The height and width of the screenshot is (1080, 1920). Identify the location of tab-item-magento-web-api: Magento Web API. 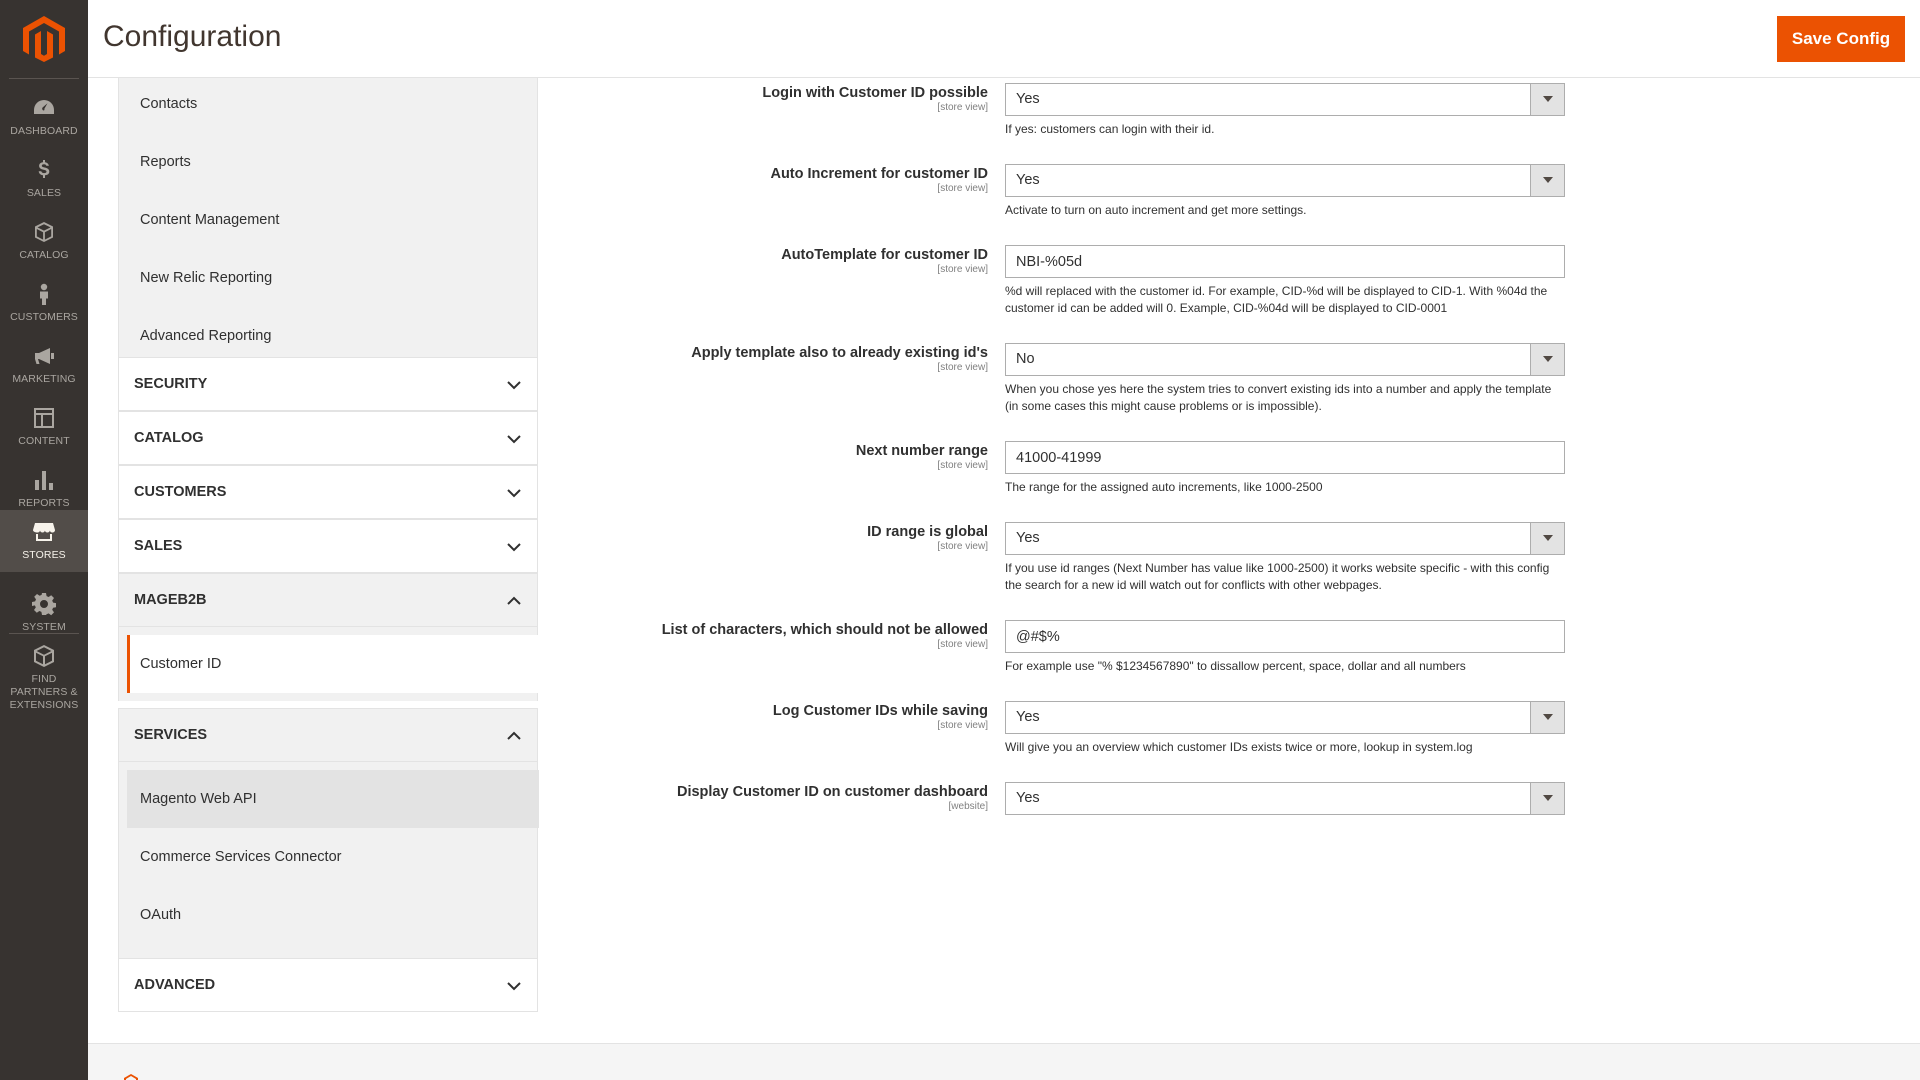
(333, 799).